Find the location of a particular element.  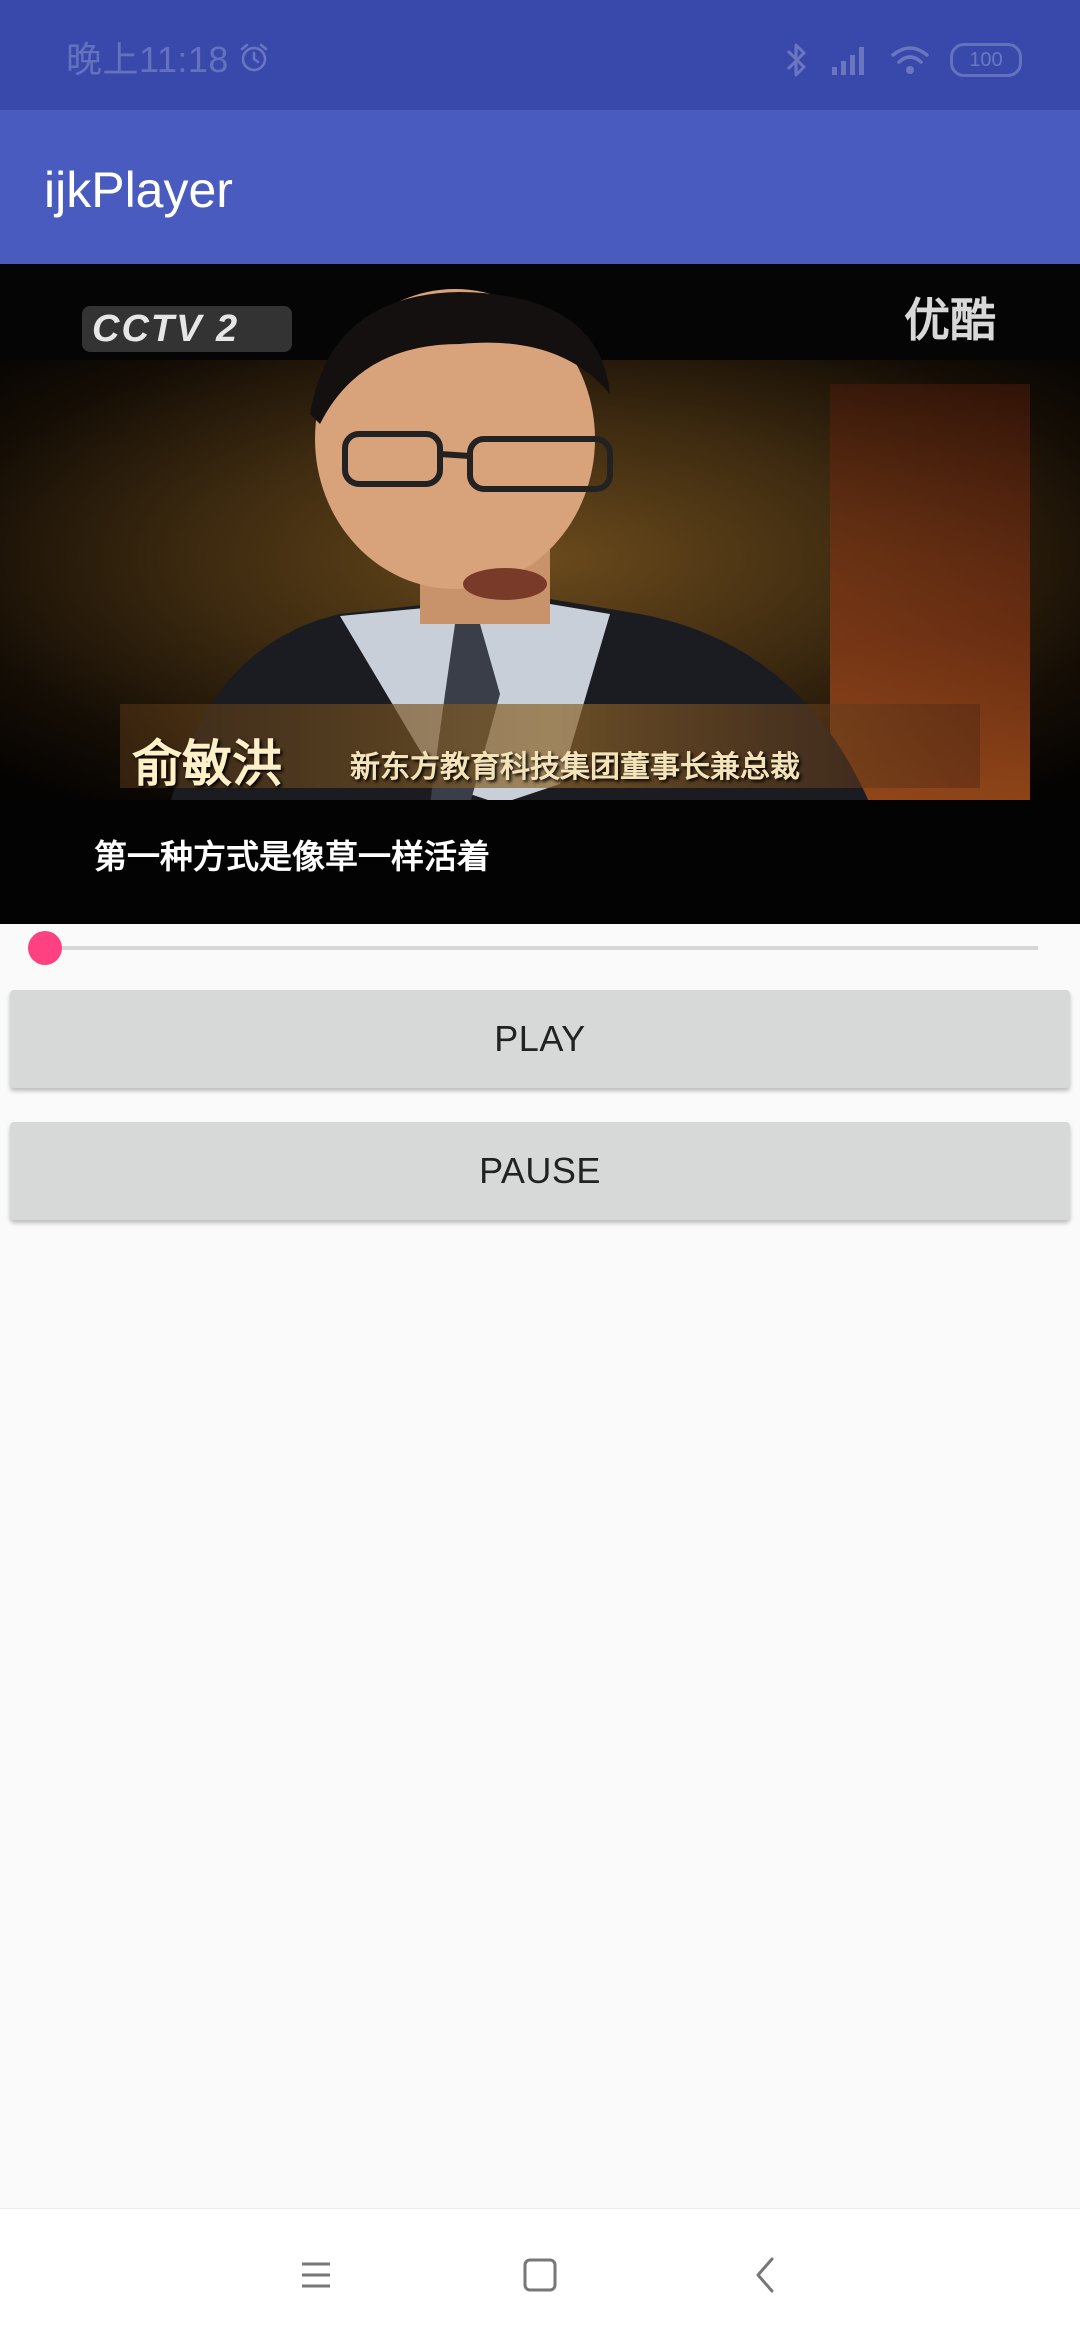

alarm-icon is located at coordinates (254, 57).